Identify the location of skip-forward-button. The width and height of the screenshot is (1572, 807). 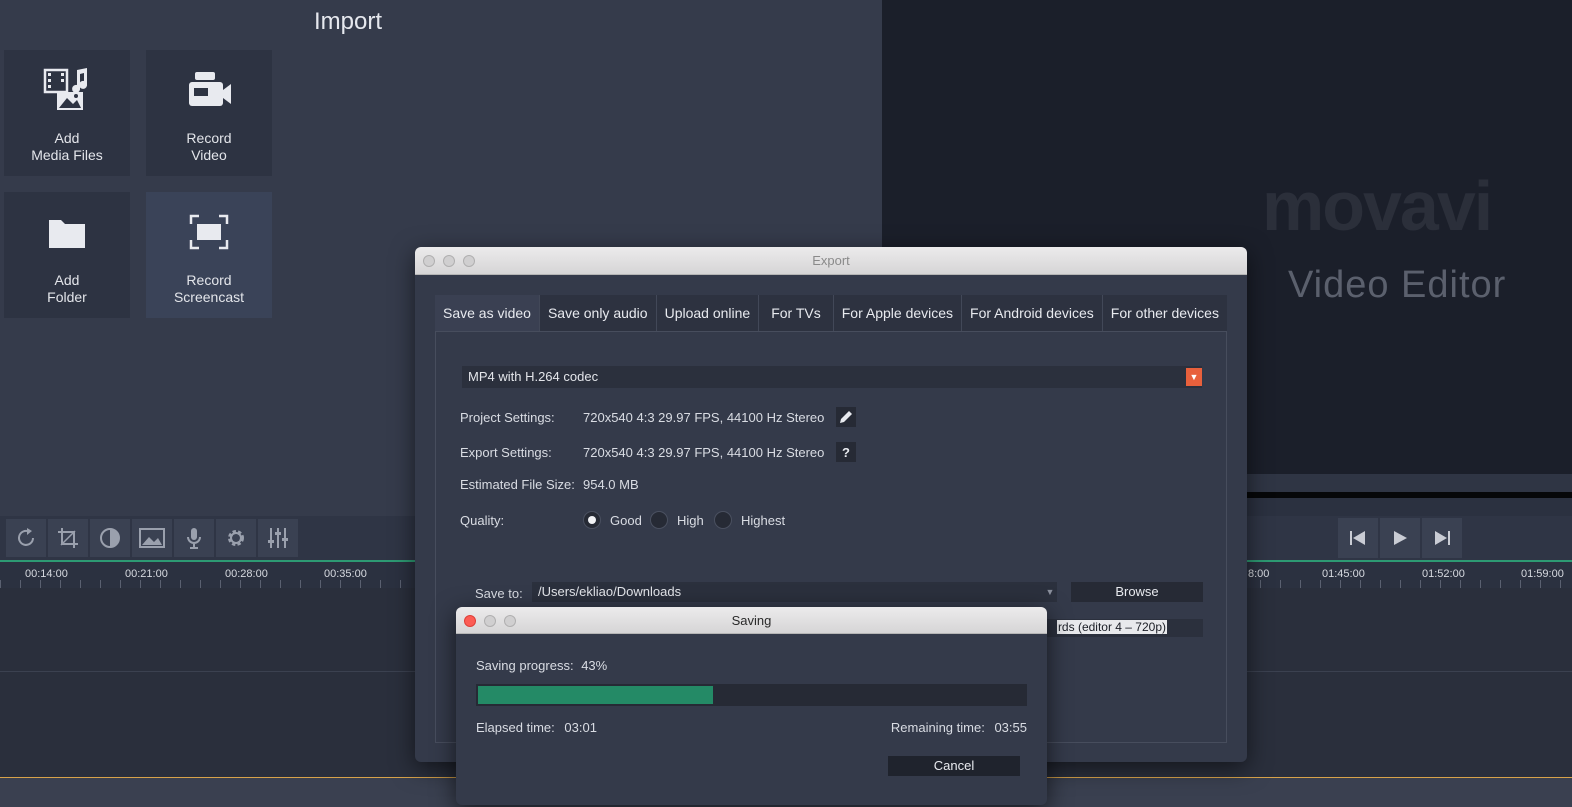
(1442, 538).